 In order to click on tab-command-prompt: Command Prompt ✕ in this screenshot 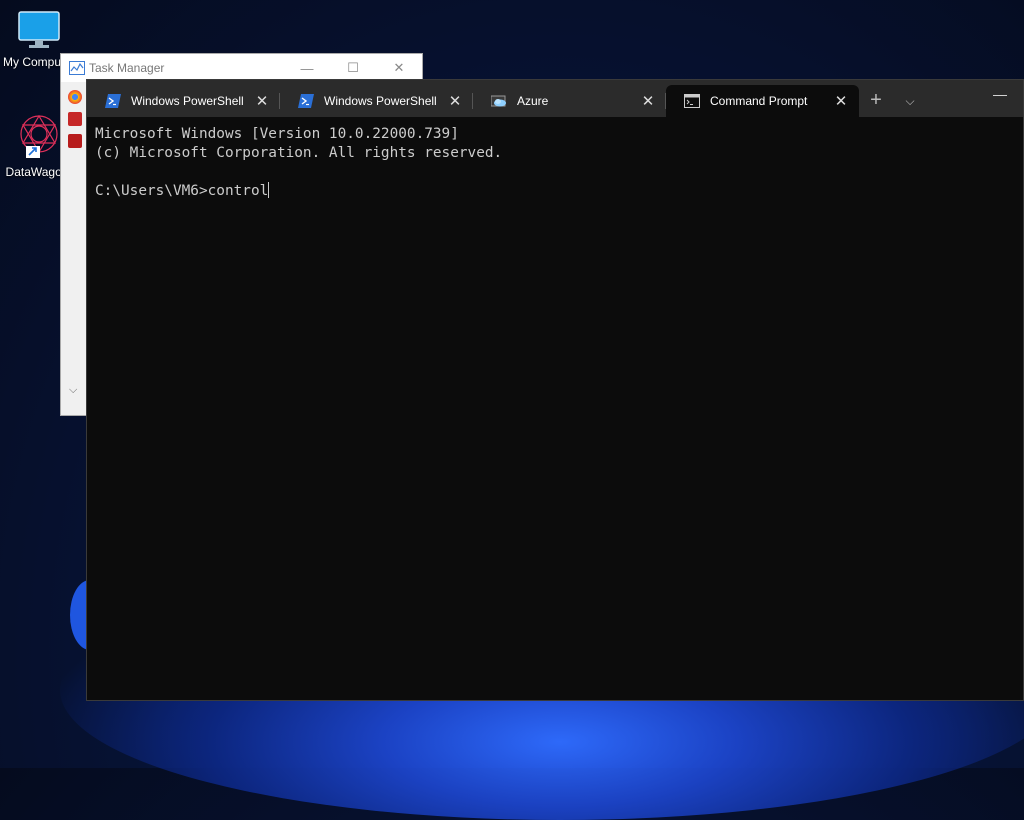, I will do `click(762, 101)`.